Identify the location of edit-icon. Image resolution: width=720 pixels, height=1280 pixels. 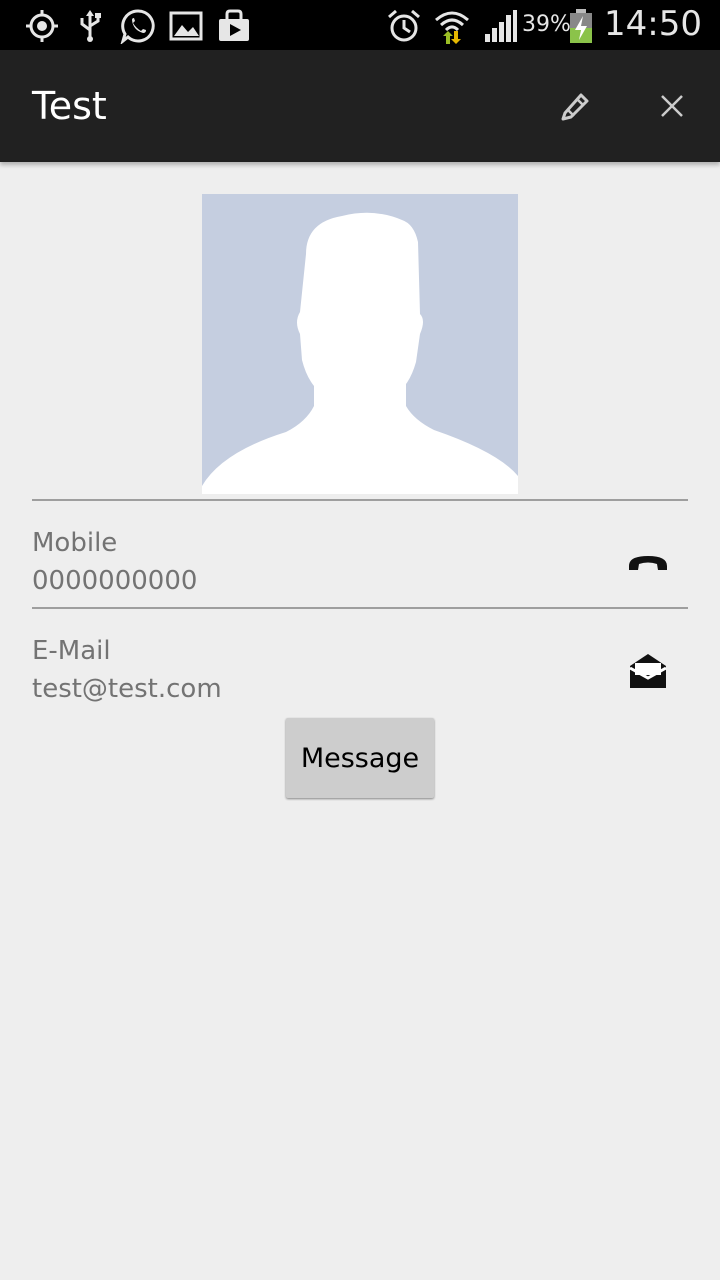
(575, 107).